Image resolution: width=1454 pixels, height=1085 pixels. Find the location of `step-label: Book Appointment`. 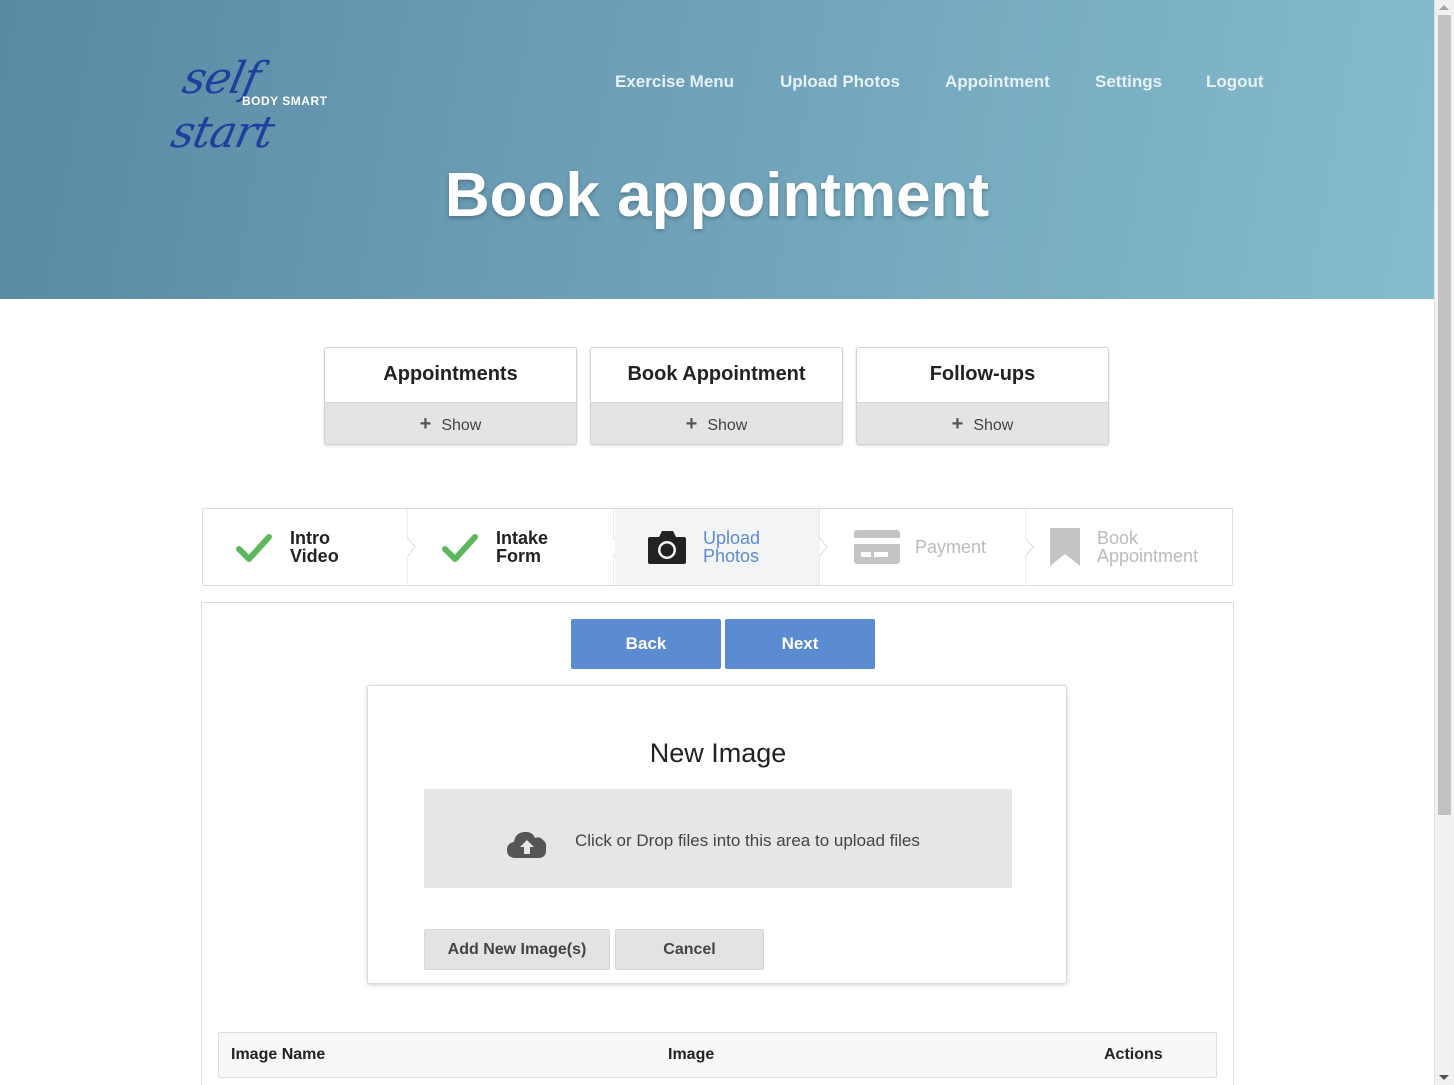

step-label: Book Appointment is located at coordinates (1148, 547).